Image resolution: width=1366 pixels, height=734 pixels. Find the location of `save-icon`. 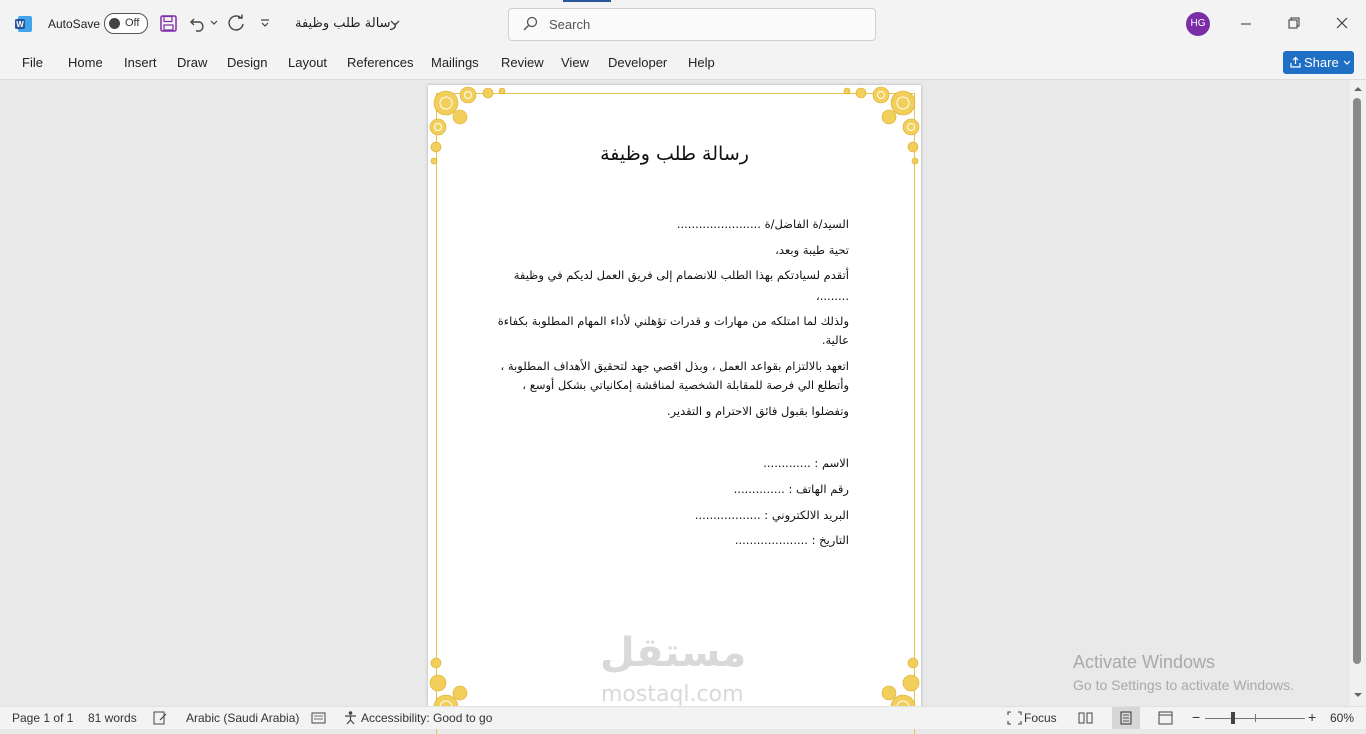

save-icon is located at coordinates (168, 23).